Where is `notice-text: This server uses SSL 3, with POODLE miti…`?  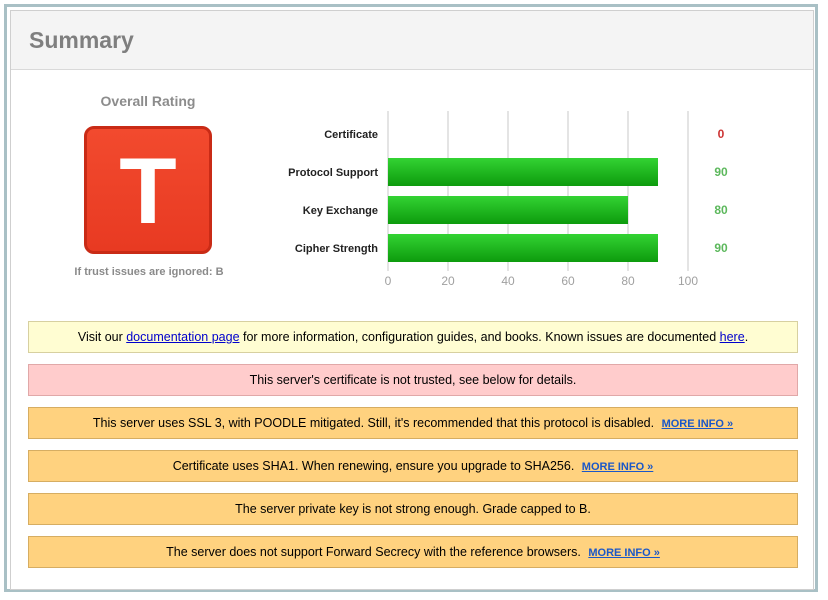 notice-text: This server uses SSL 3, with POODLE miti… is located at coordinates (373, 423).